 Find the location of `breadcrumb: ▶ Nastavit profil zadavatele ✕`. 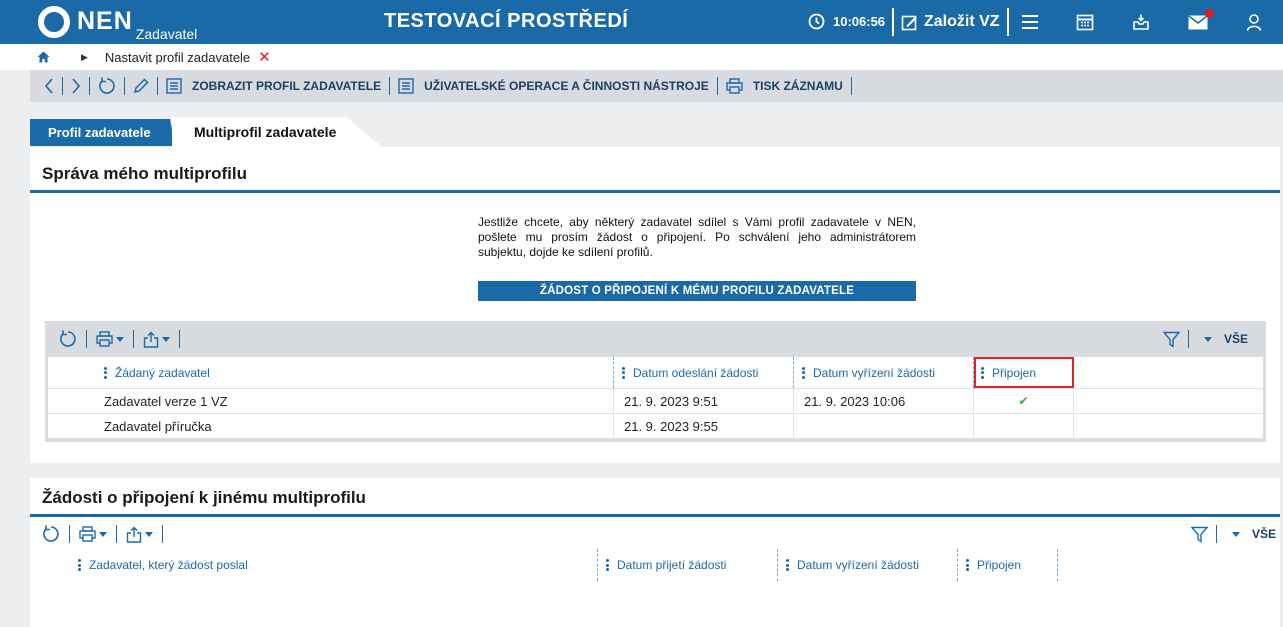

breadcrumb: ▶ Nastavit profil zadavatele ✕ is located at coordinates (641, 57).